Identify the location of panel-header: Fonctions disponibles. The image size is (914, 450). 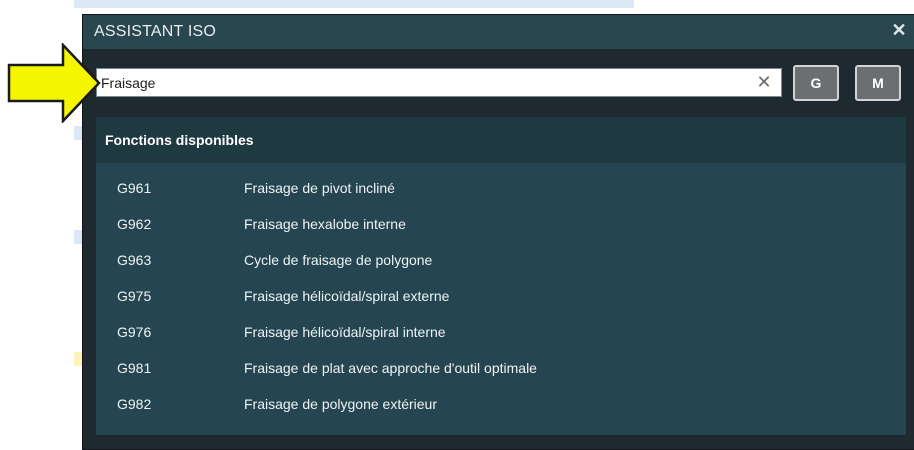
(501, 140).